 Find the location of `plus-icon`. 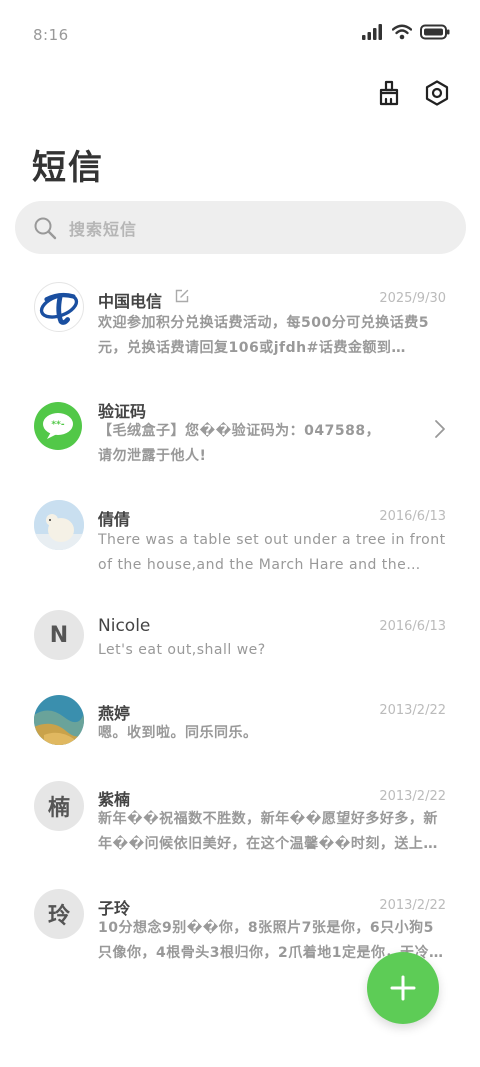

plus-icon is located at coordinates (403, 988).